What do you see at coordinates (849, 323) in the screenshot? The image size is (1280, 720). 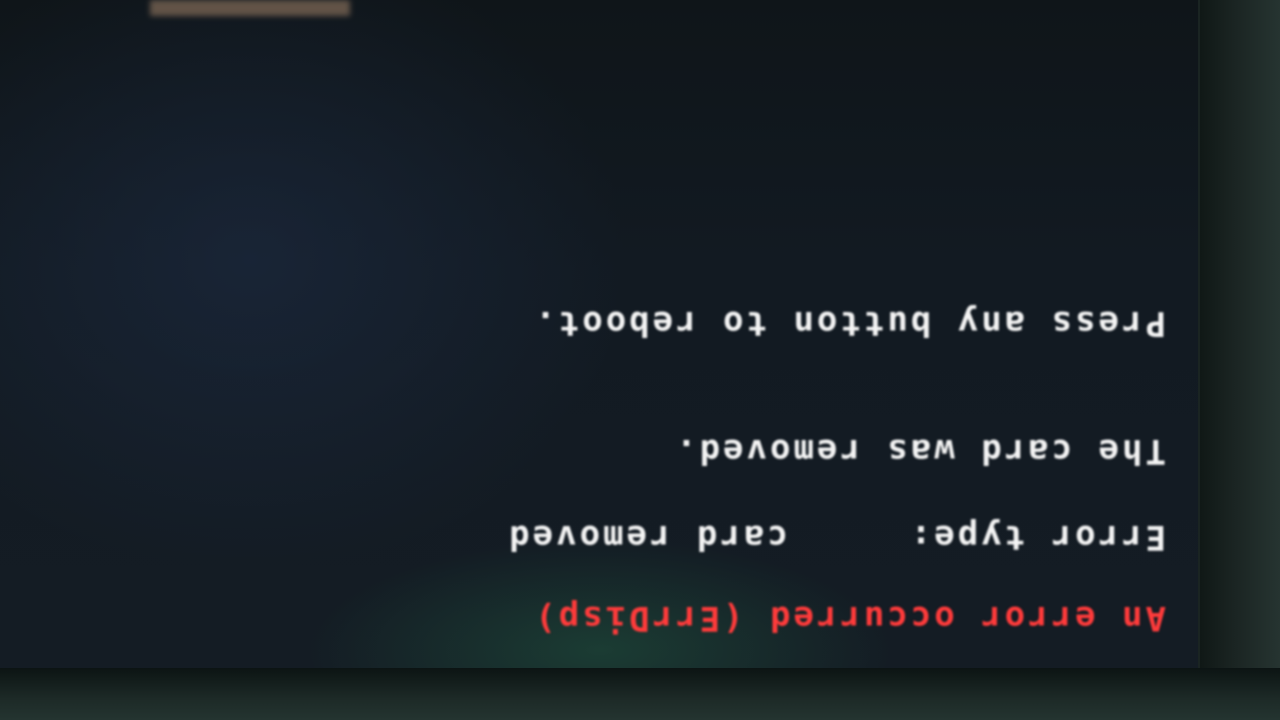 I see `reboot-prompt: Press any button to reboot.` at bounding box center [849, 323].